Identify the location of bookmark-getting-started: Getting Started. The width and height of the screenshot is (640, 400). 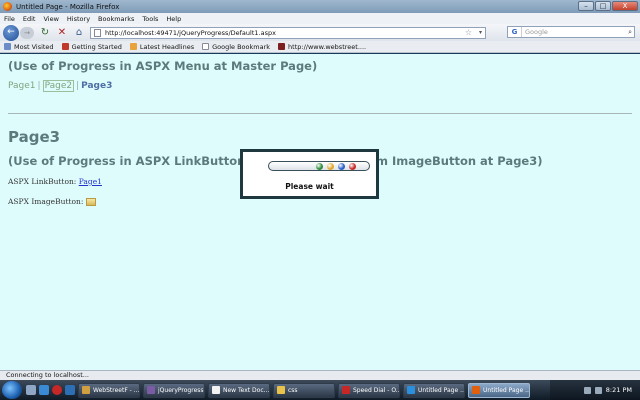
(91, 46).